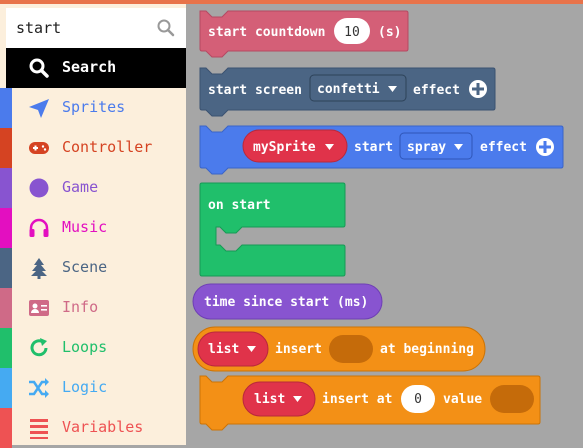 Image resolution: width=583 pixels, height=448 pixels. Describe the element at coordinates (389, 32) in the screenshot. I see `countdown-unit: (s)` at that location.